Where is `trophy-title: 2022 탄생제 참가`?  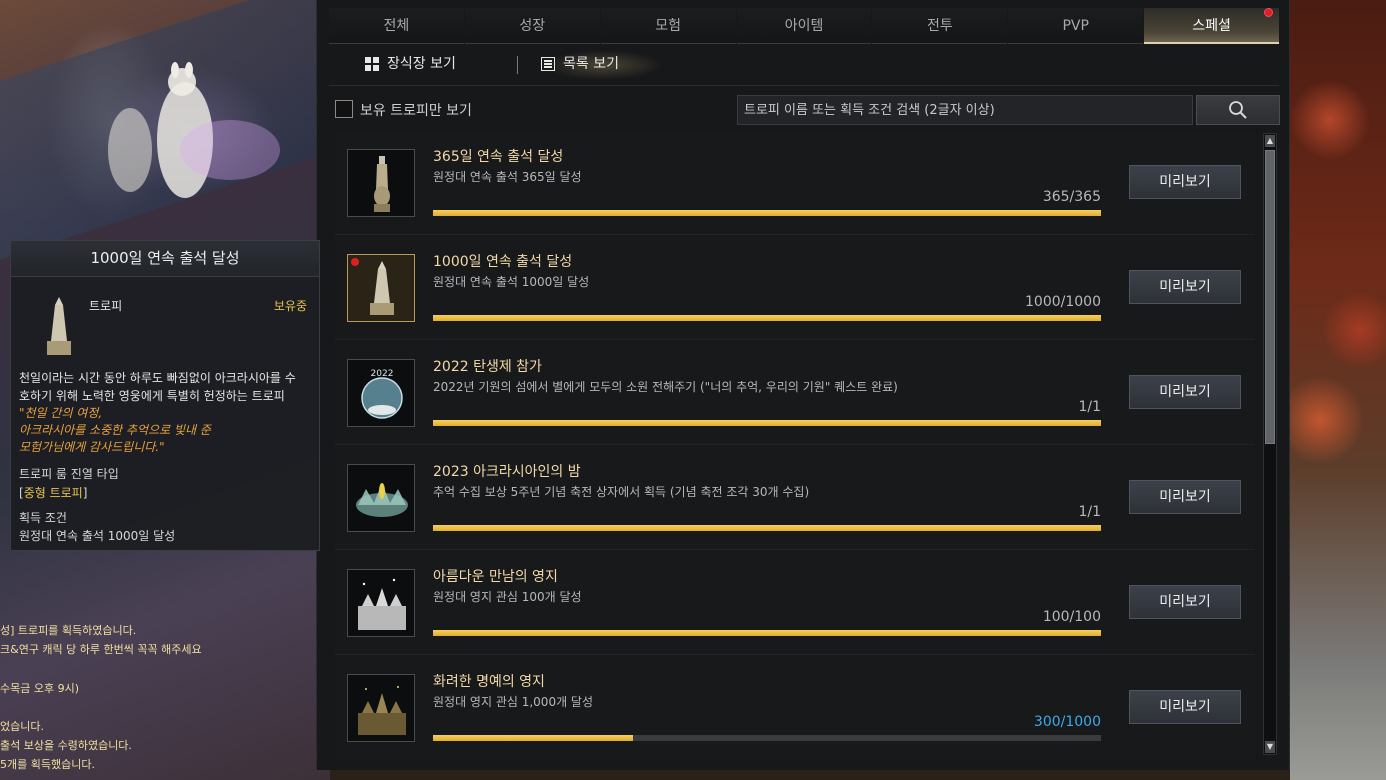 trophy-title: 2022 탄생제 참가 is located at coordinates (487, 367).